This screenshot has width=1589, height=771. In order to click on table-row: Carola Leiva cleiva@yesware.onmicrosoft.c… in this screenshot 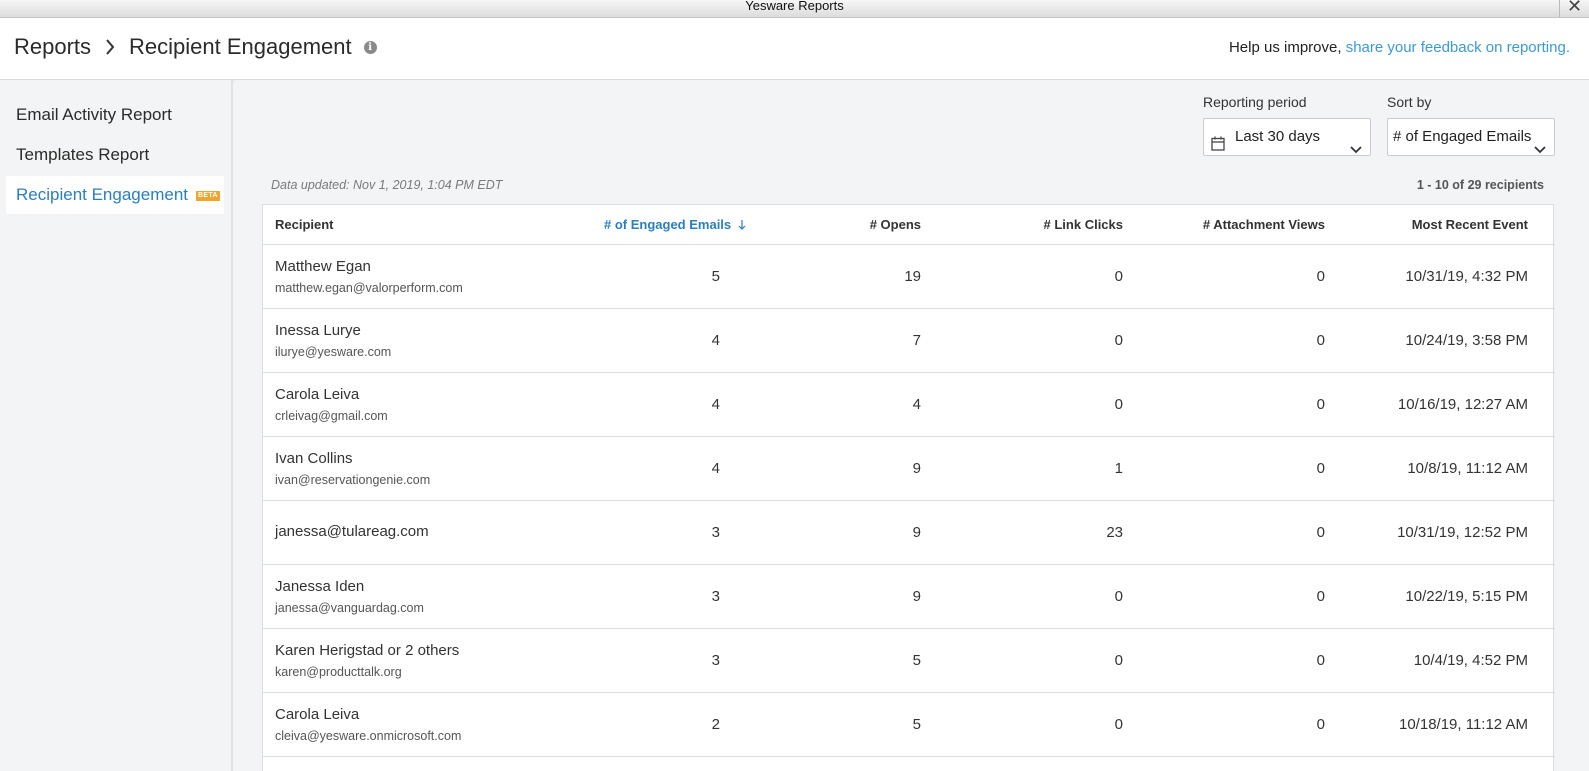, I will do `click(909, 725)`.